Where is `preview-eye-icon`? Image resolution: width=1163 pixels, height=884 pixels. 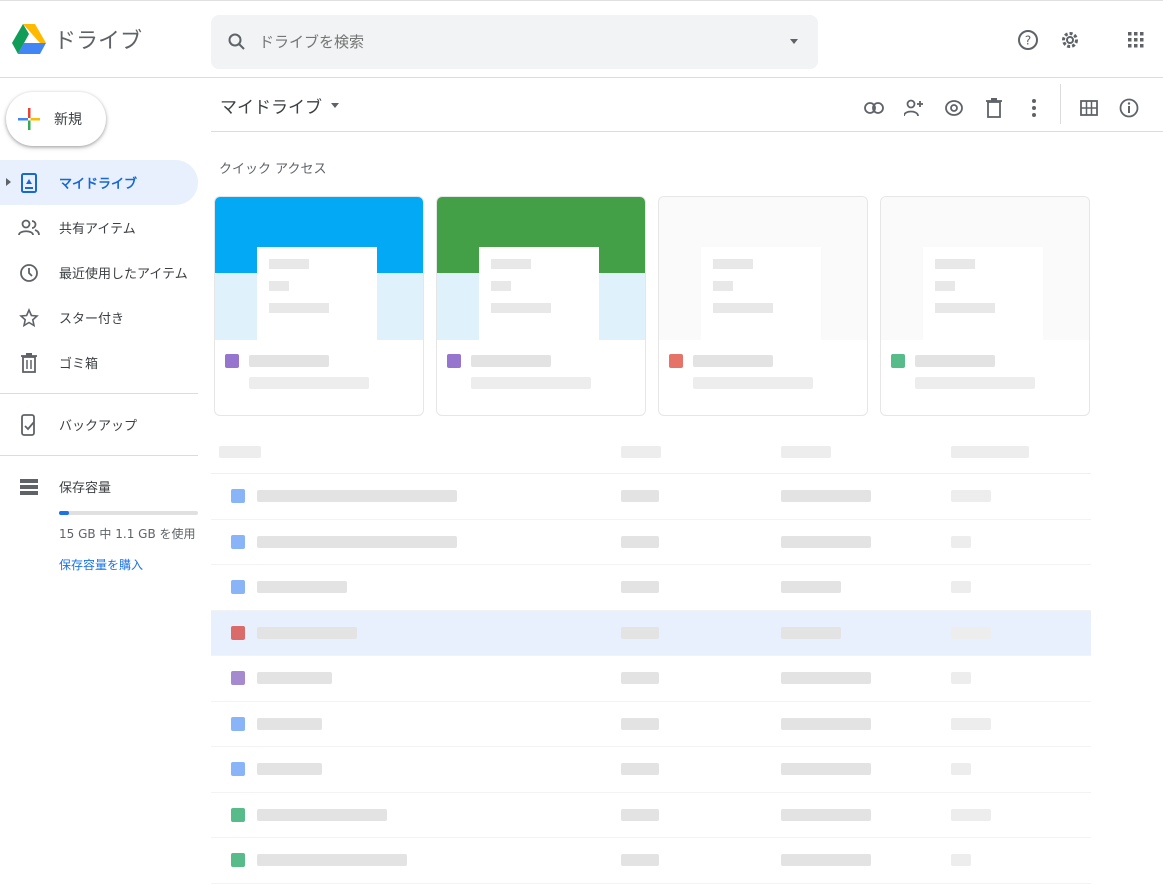 preview-eye-icon is located at coordinates (954, 108).